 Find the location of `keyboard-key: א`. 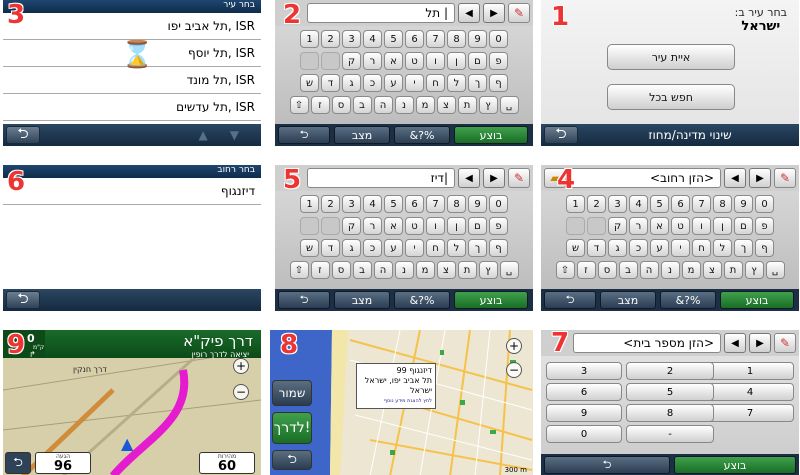

keyboard-key: א is located at coordinates (393, 61).